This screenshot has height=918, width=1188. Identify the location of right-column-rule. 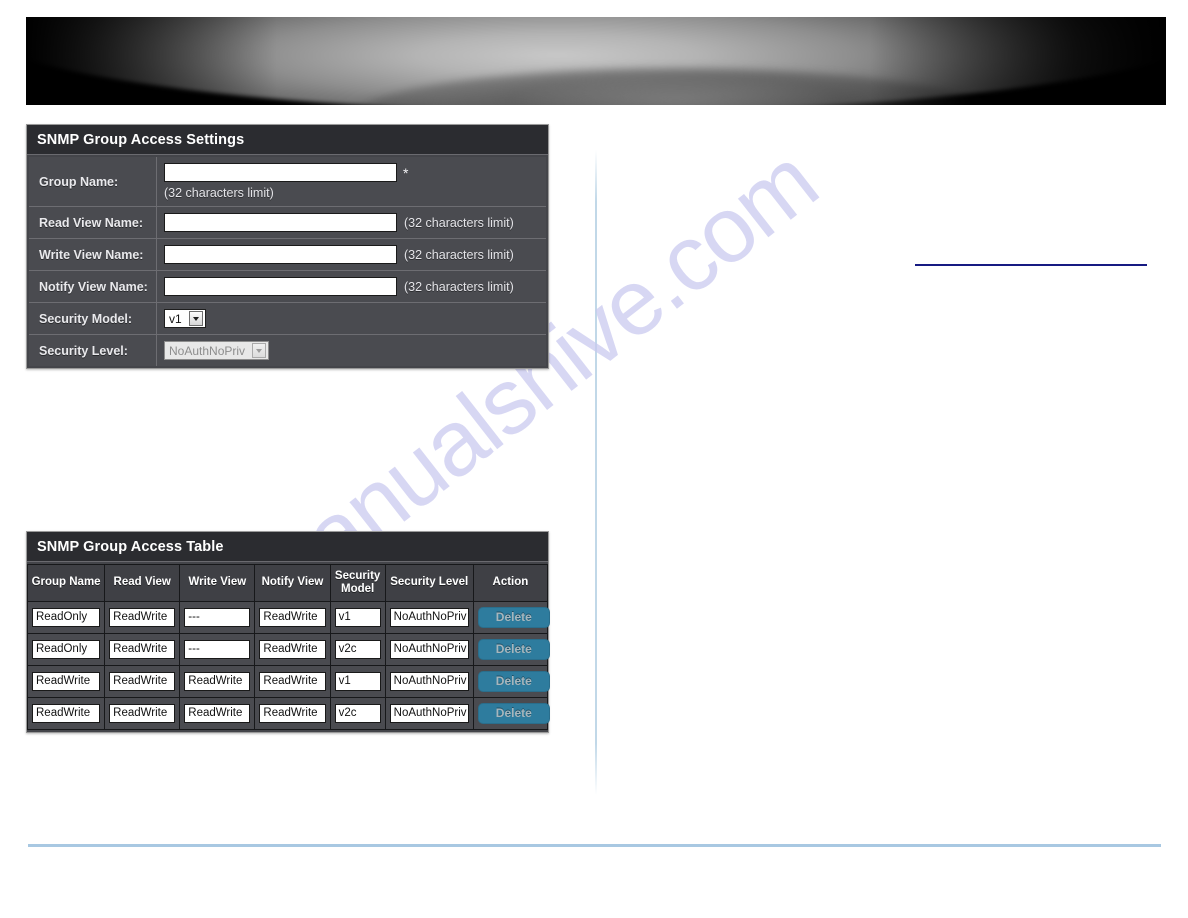
(1031, 265).